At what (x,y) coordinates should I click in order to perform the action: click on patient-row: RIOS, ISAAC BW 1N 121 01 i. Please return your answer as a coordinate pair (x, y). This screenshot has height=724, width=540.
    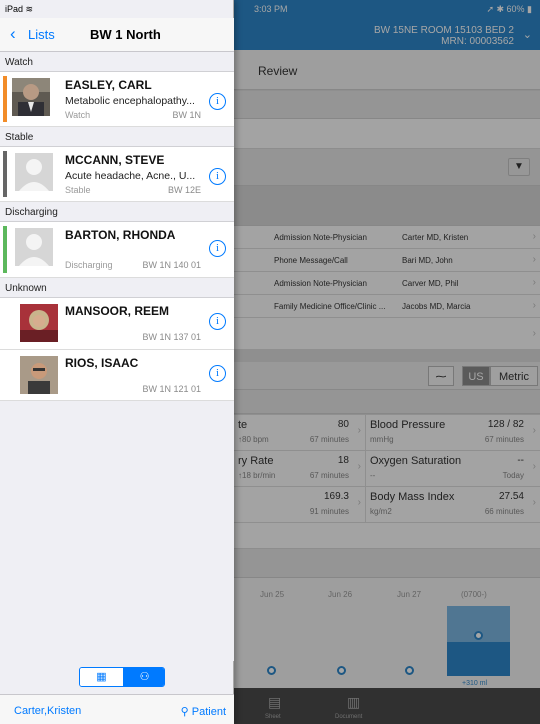
    Looking at the image, I should click on (117, 375).